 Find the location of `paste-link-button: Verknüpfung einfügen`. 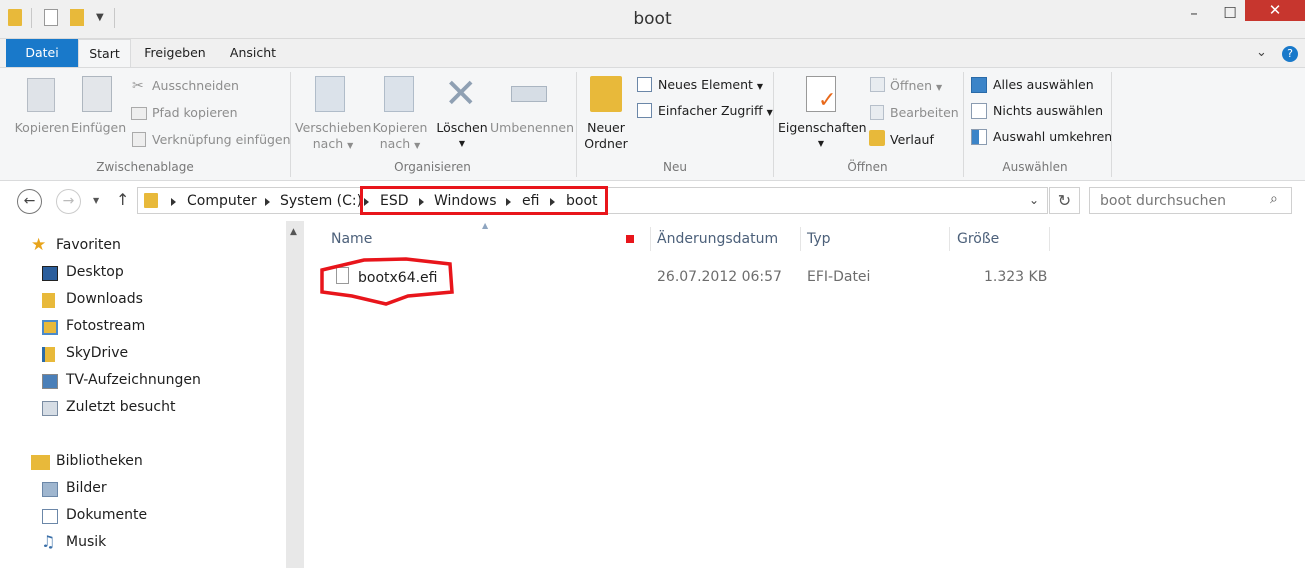

paste-link-button: Verknüpfung einfügen is located at coordinates (221, 140).